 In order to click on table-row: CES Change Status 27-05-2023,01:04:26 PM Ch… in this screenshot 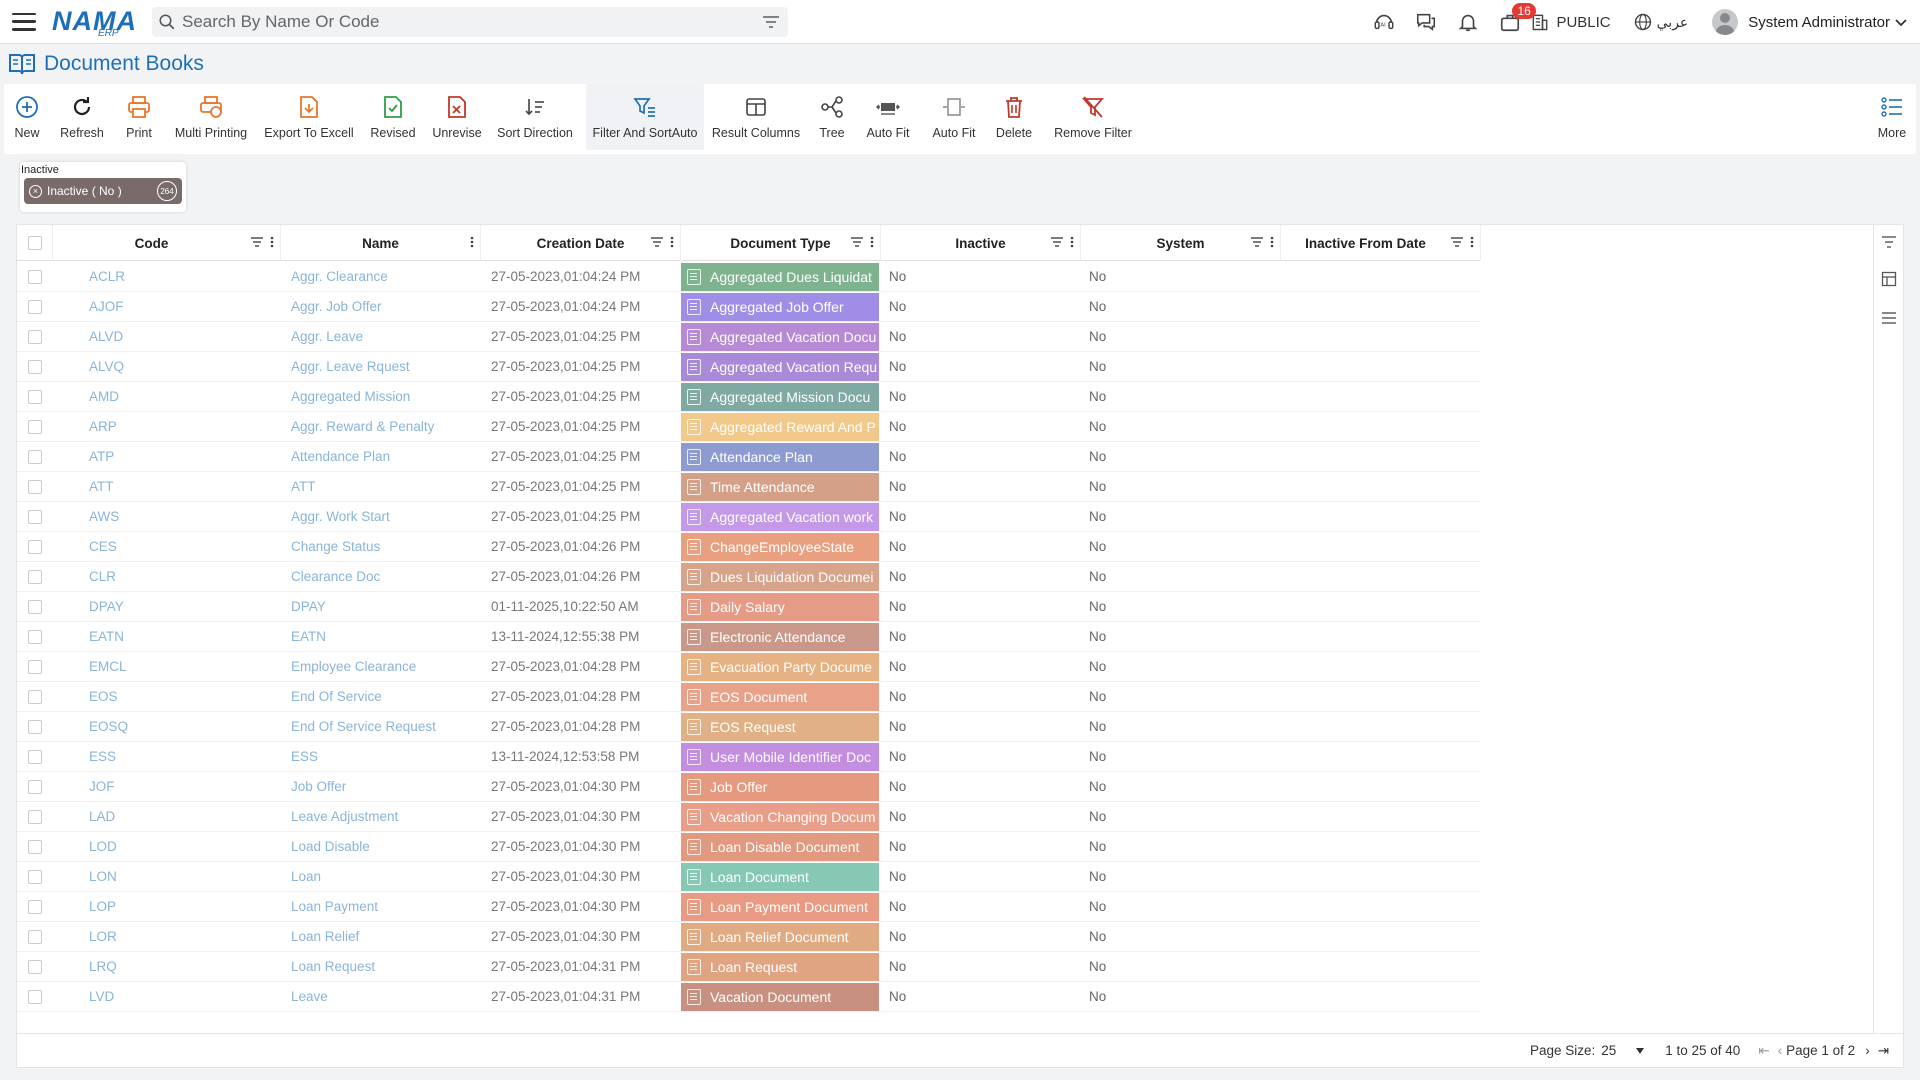, I will do `click(749, 547)`.